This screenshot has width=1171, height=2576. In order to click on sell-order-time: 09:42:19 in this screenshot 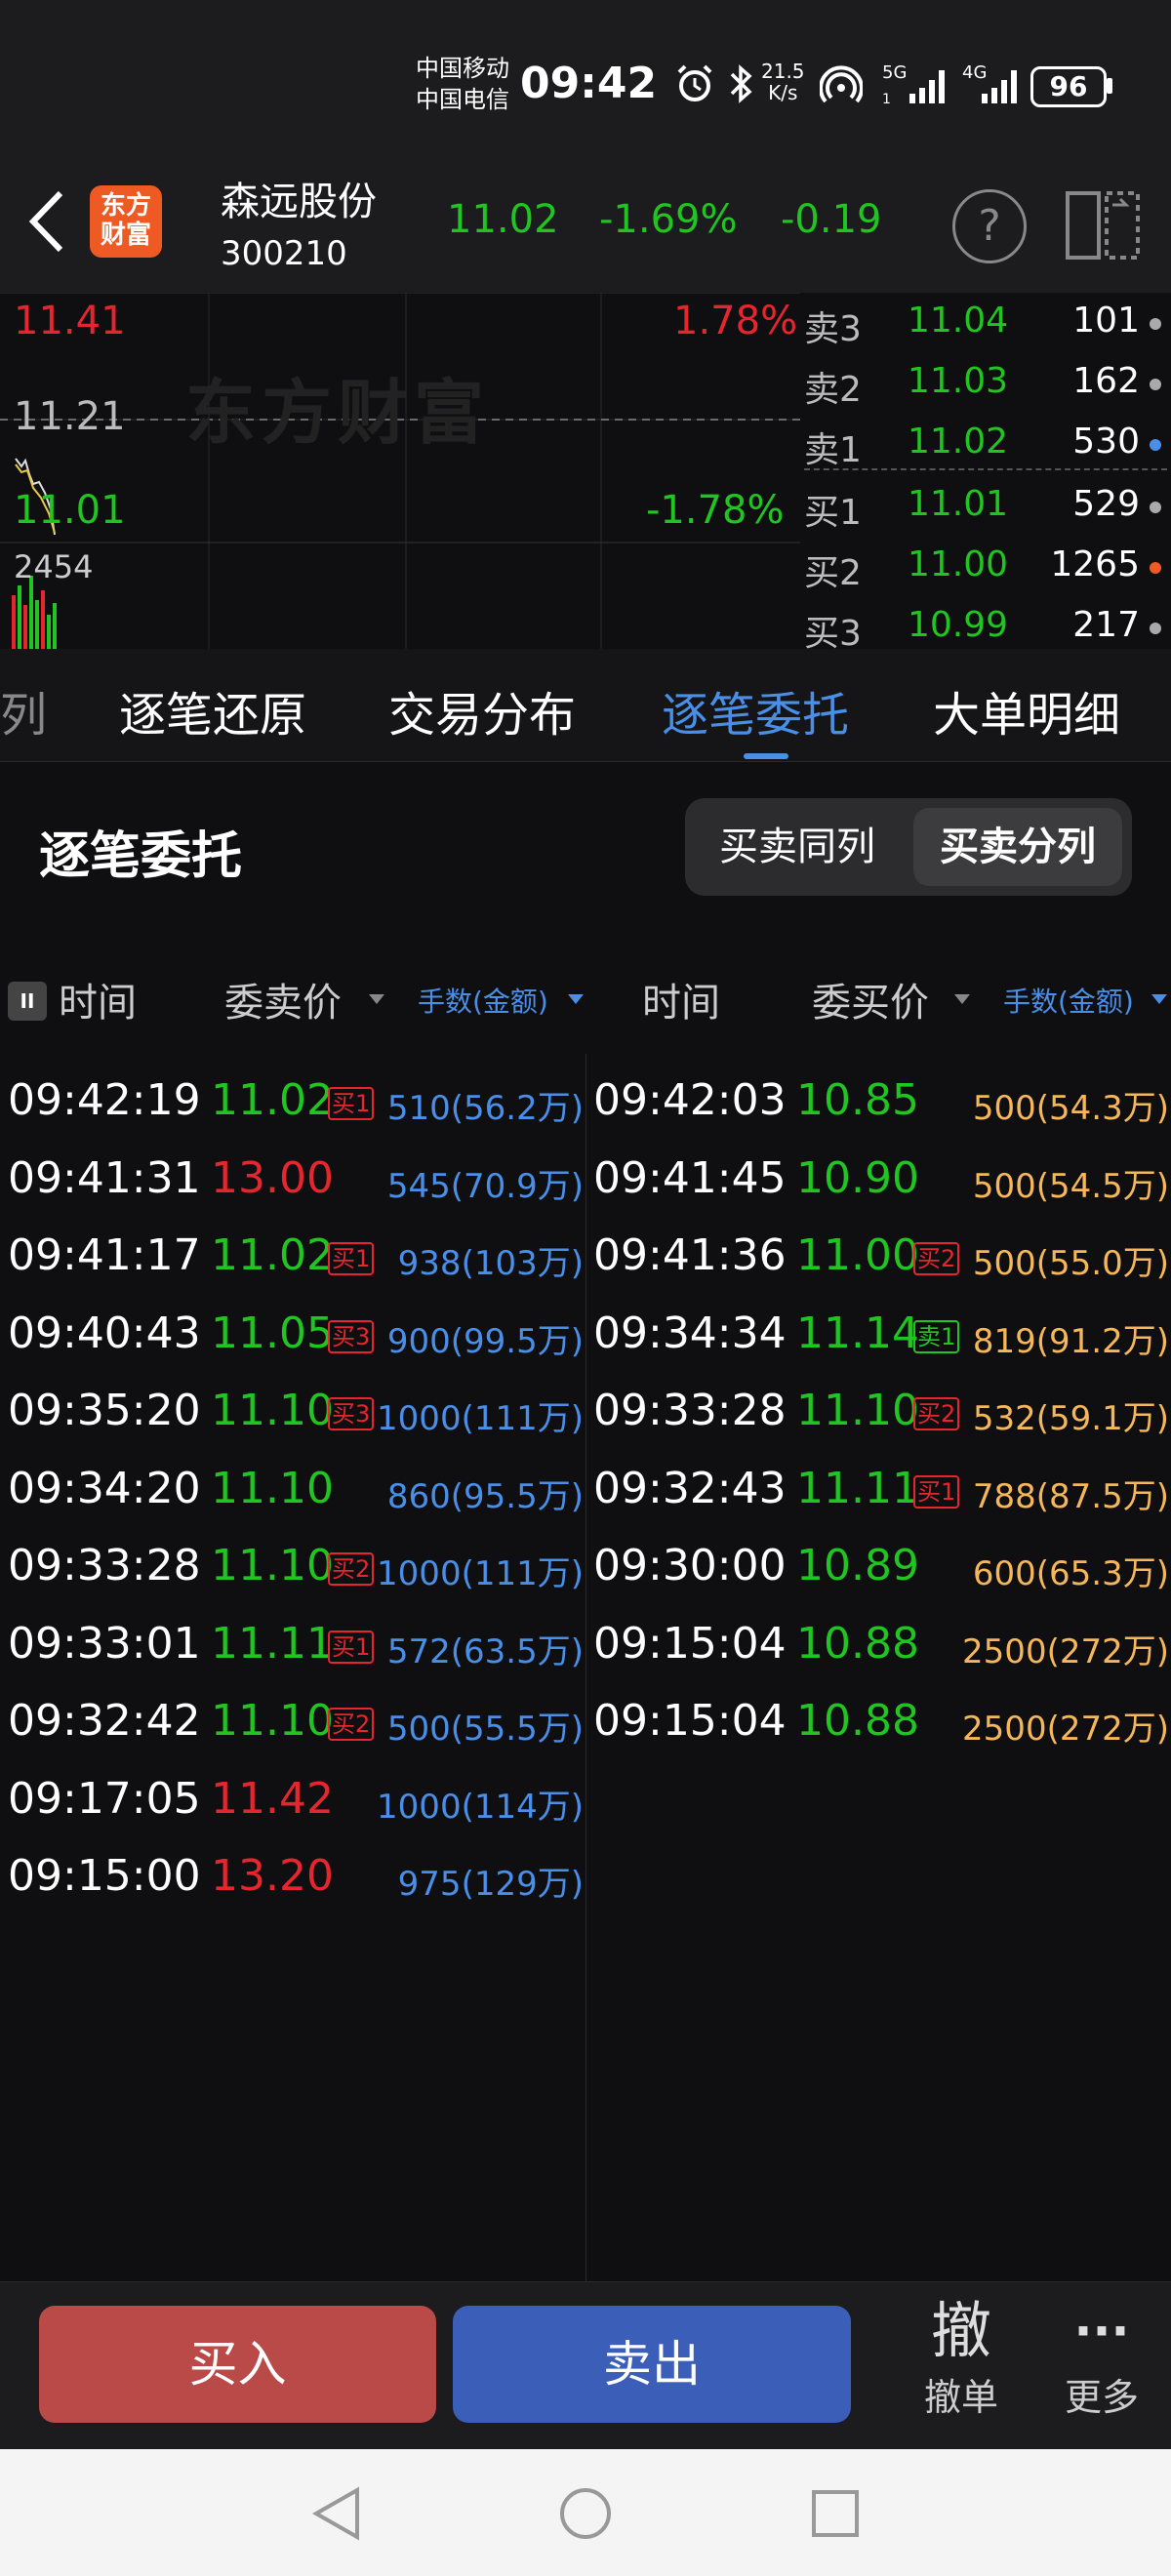, I will do `click(104, 1100)`.